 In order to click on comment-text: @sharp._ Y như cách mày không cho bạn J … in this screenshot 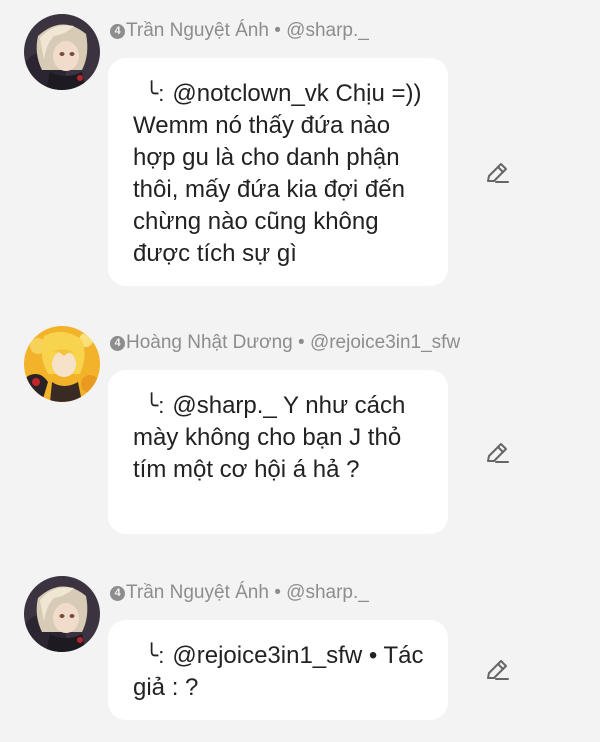, I will do `click(269, 437)`.